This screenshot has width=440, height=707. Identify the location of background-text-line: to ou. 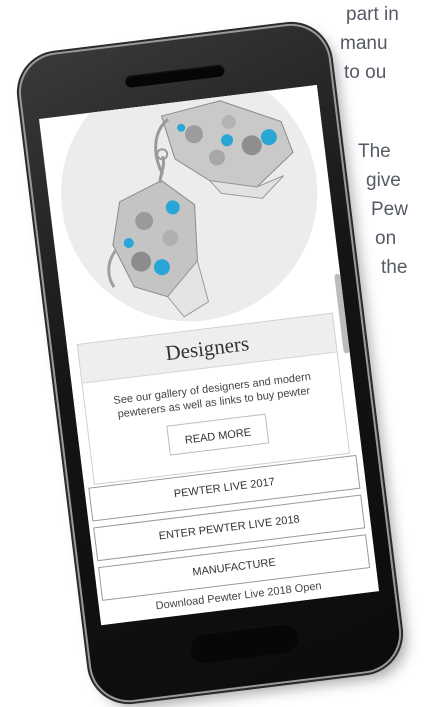
(365, 72).